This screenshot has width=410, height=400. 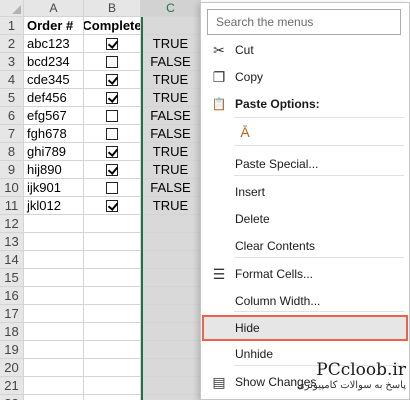 I want to click on row-header-9: 9, so click(x=12, y=170).